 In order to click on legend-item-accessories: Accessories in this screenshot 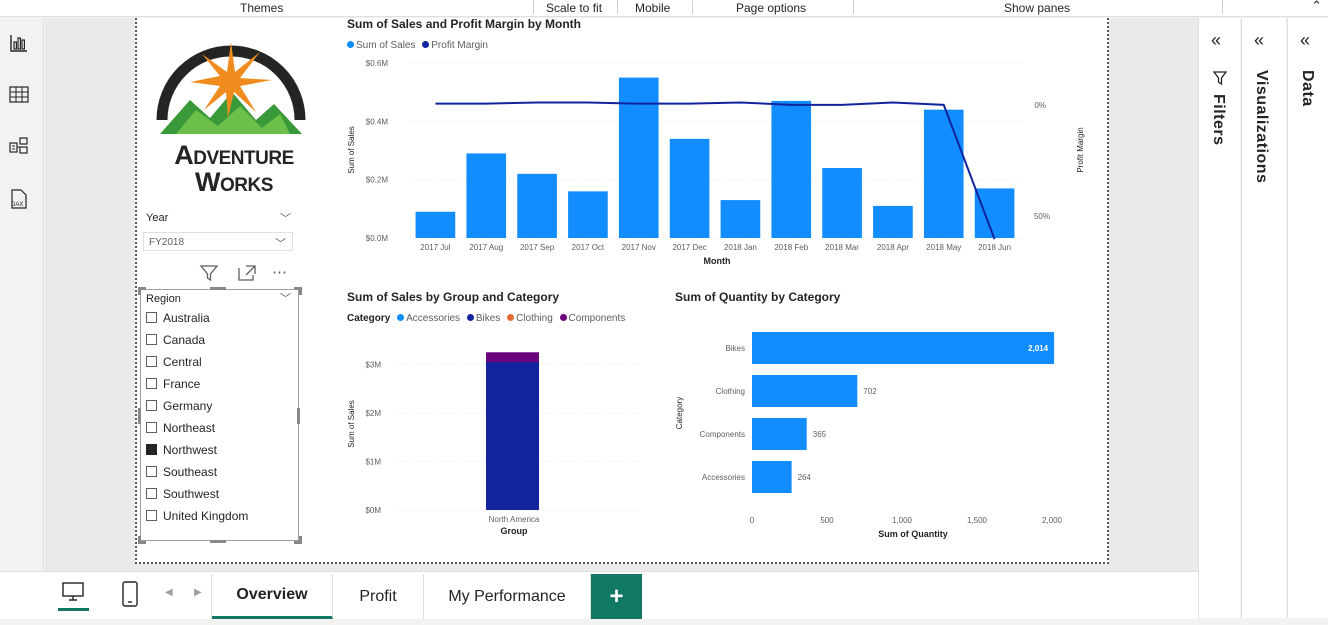, I will do `click(428, 318)`.